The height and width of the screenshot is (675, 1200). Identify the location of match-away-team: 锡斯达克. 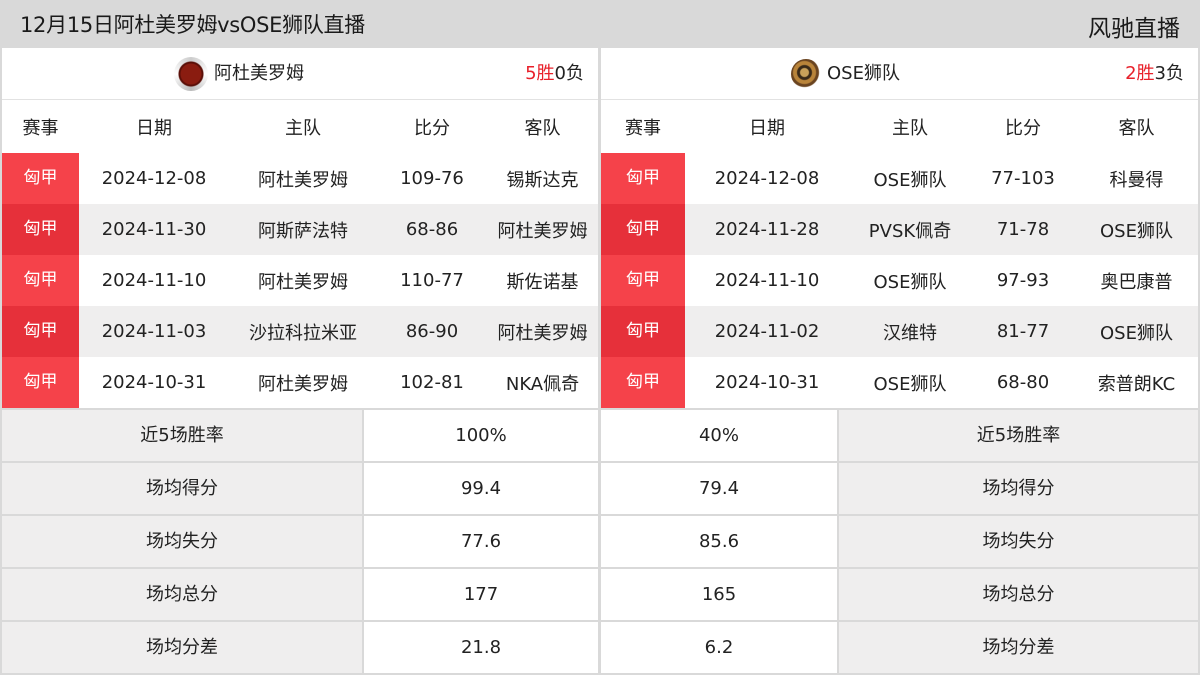
(542, 179).